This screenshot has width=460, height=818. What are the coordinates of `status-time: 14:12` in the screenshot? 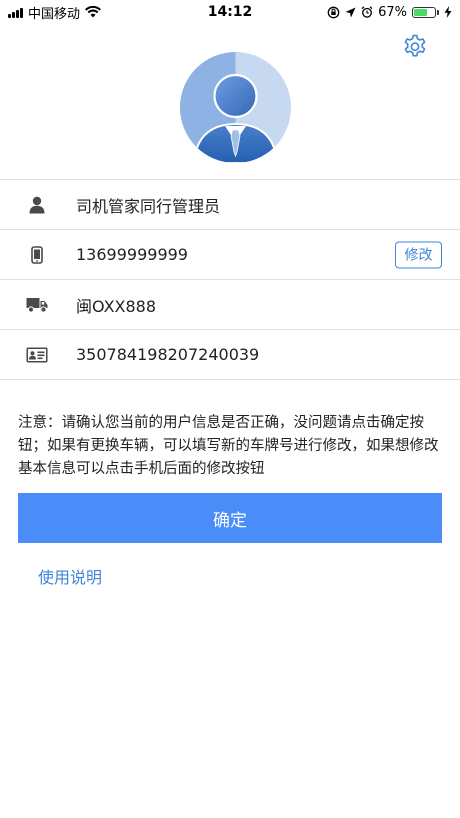 It's located at (230, 12).